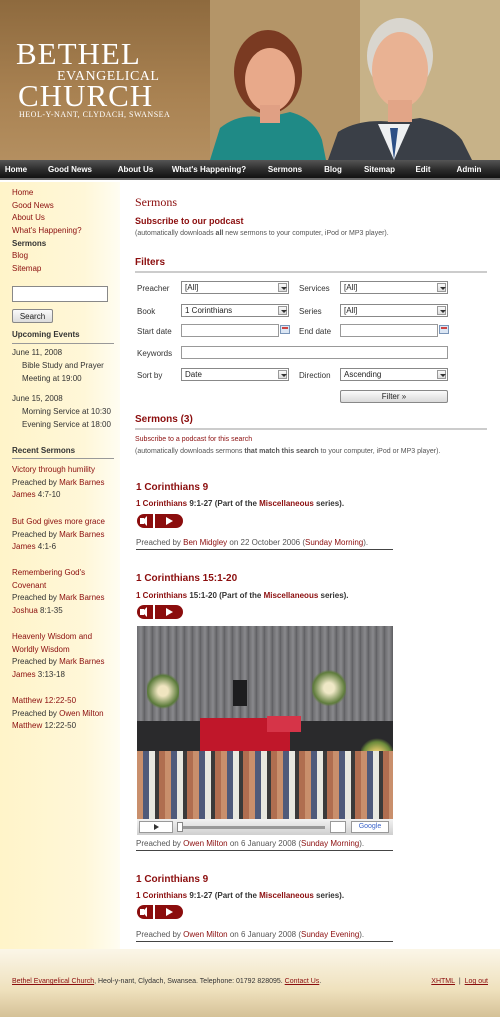 The height and width of the screenshot is (1017, 500). Describe the element at coordinates (41, 649) in the screenshot. I see `recent-sermon-title-cont: Worldly Wisdom` at that location.